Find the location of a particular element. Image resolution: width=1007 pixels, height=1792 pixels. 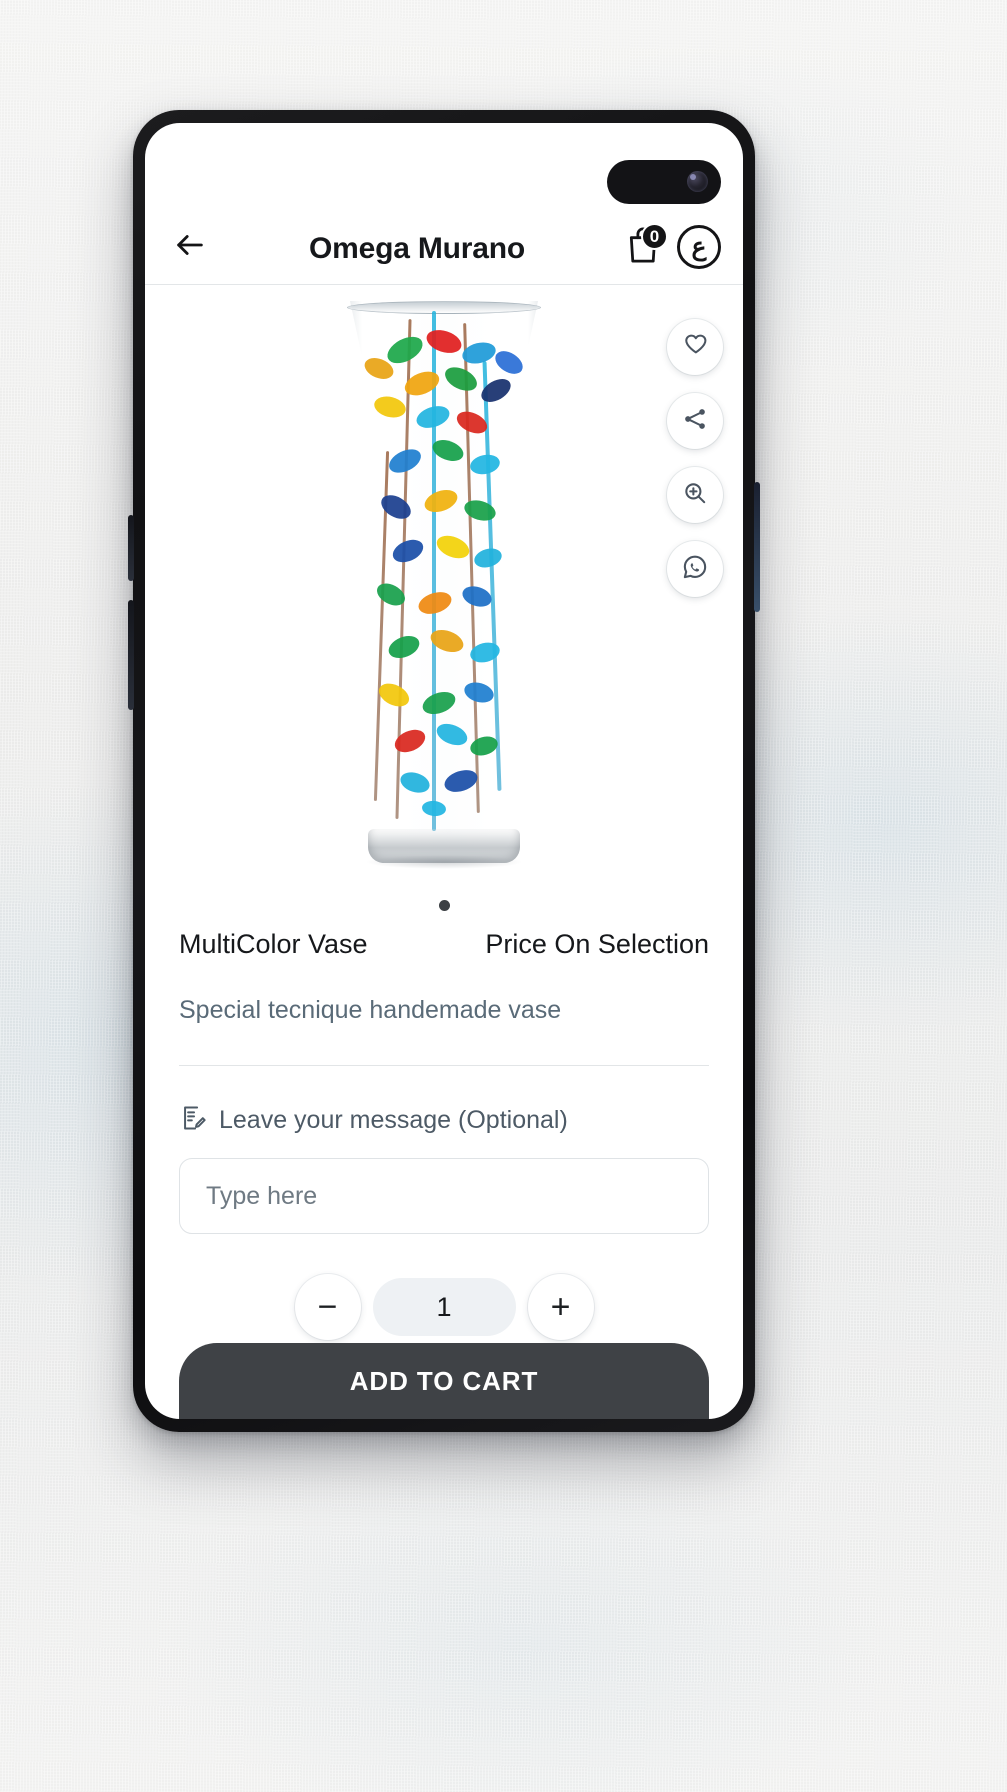

back-button is located at coordinates (190, 247).